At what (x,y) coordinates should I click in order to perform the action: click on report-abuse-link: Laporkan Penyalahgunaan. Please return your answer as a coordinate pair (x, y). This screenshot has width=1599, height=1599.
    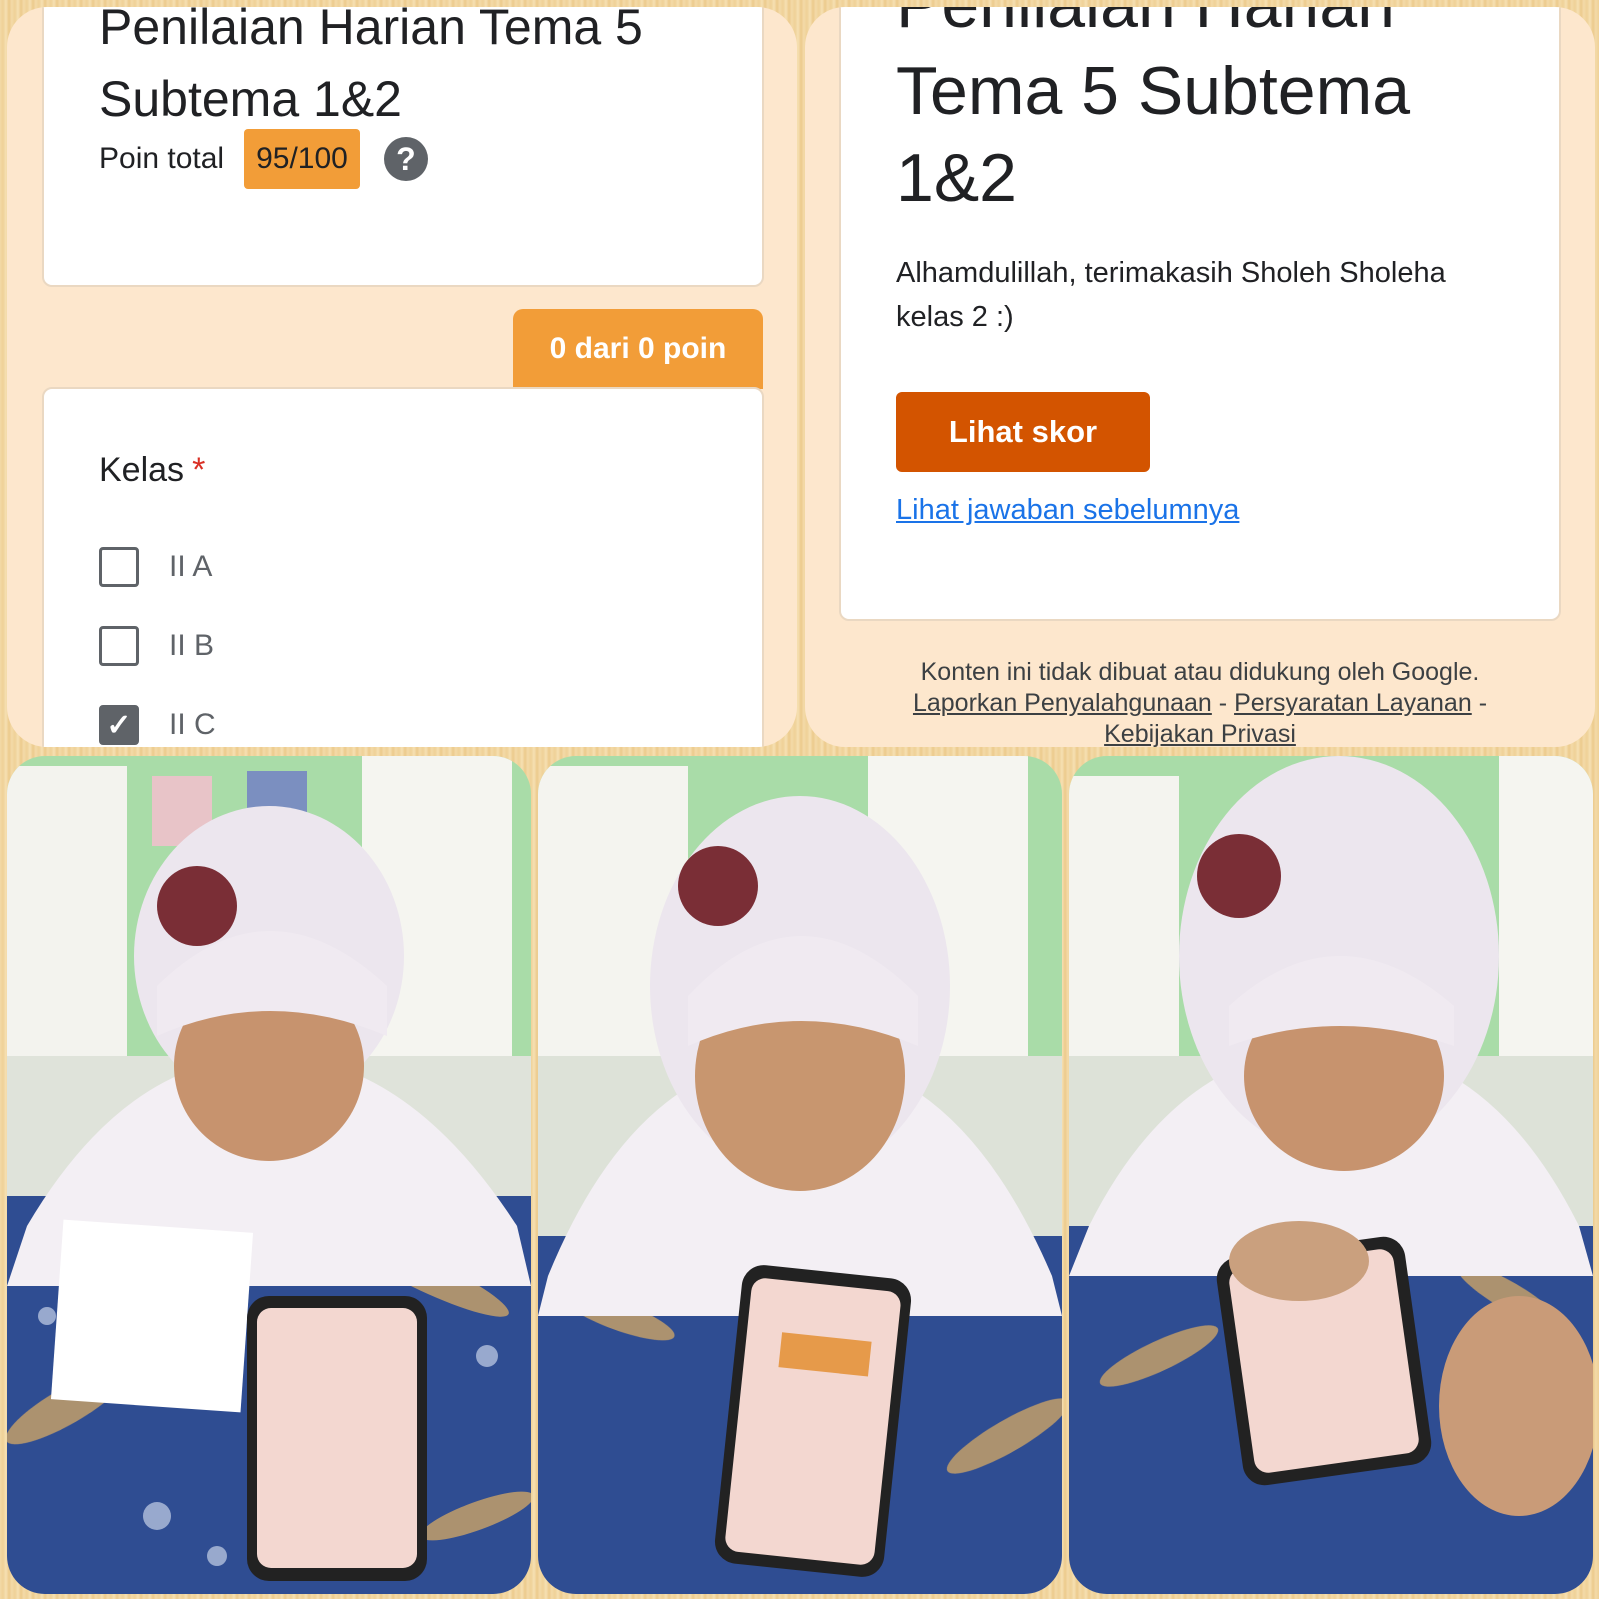
    Looking at the image, I should click on (1062, 703).